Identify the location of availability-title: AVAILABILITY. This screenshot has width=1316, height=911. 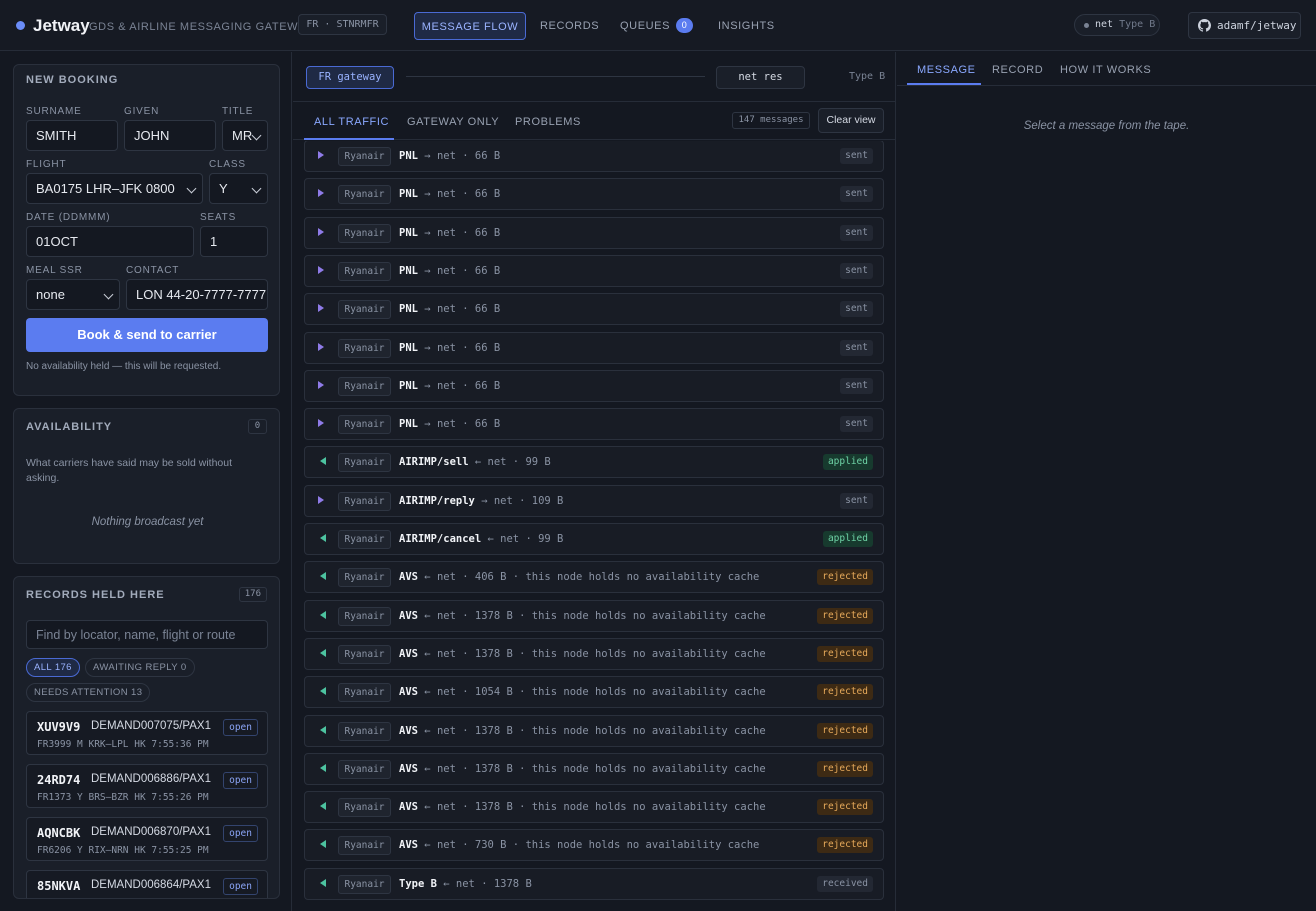
(69, 427).